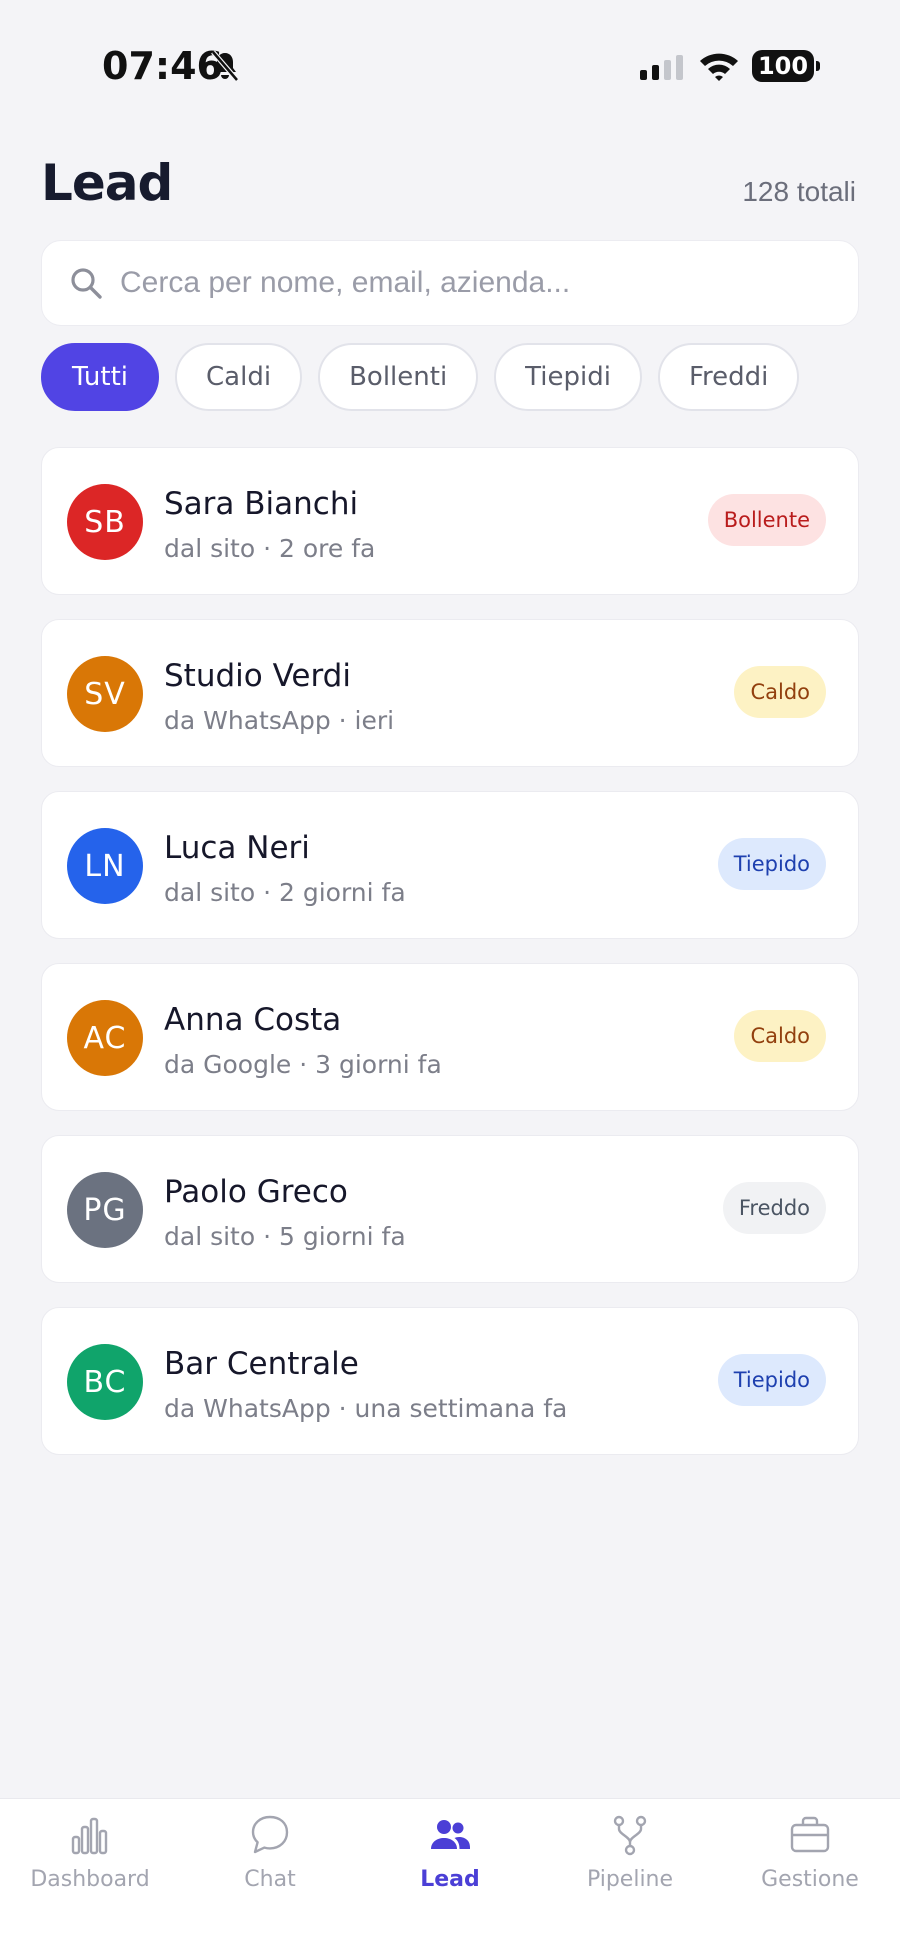  What do you see at coordinates (162, 66) in the screenshot?
I see `status-time: 07:46` at bounding box center [162, 66].